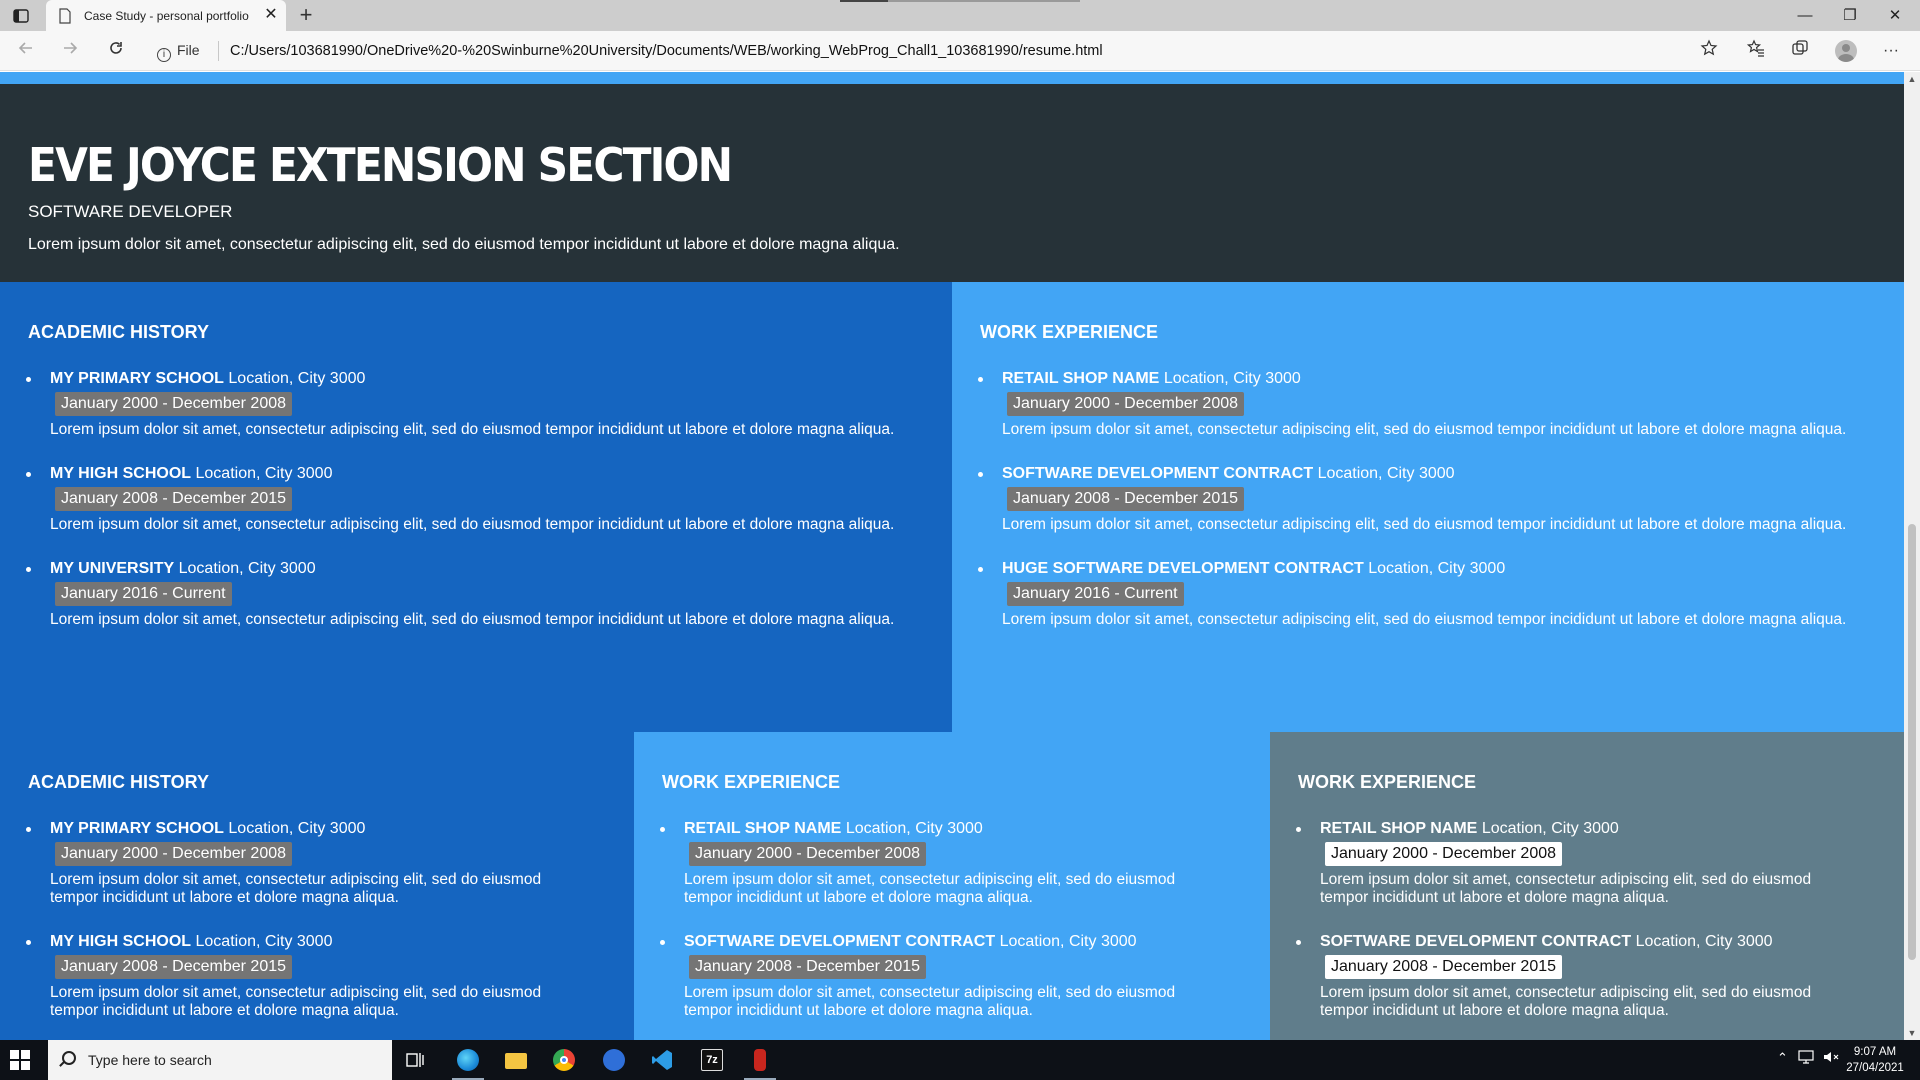  I want to click on 7zip-icon: 7z, so click(712, 1060).